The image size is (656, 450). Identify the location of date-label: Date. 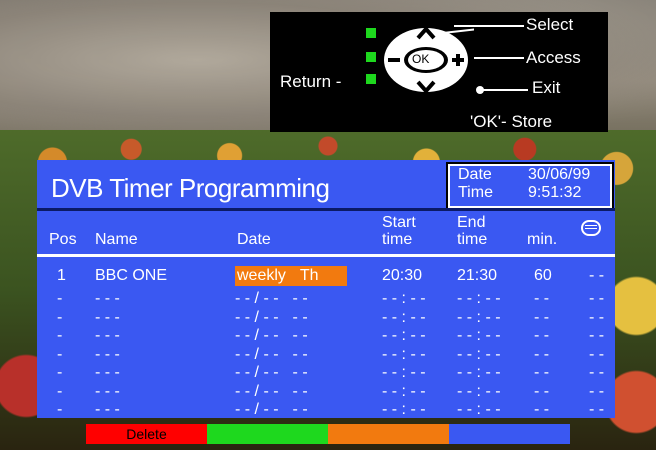
(475, 174).